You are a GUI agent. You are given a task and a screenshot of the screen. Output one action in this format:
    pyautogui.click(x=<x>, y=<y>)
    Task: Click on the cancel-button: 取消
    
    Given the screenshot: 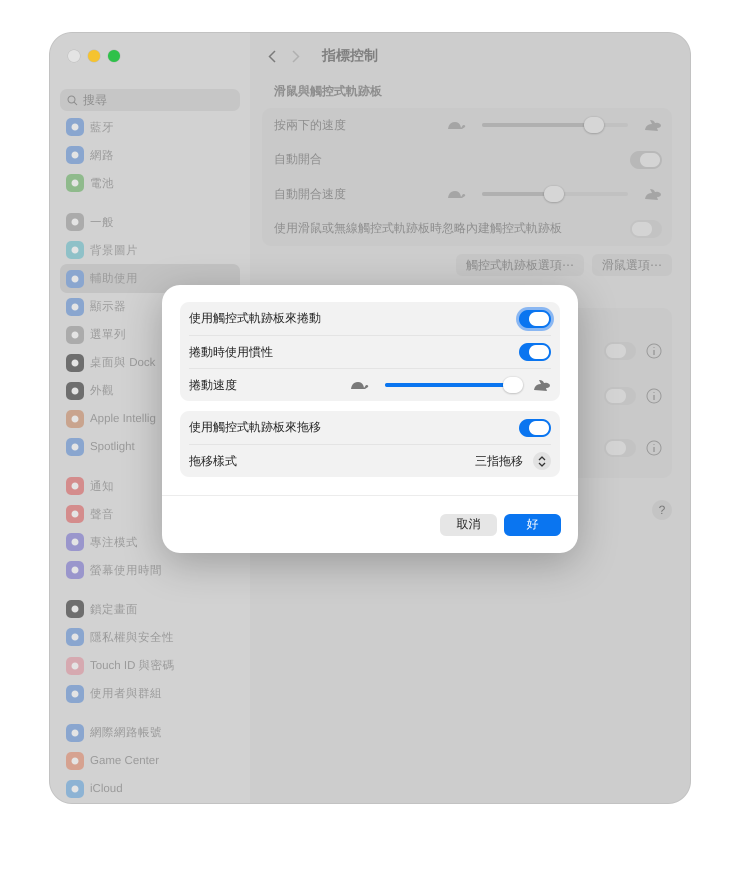 What is the action you would take?
    pyautogui.click(x=468, y=525)
    